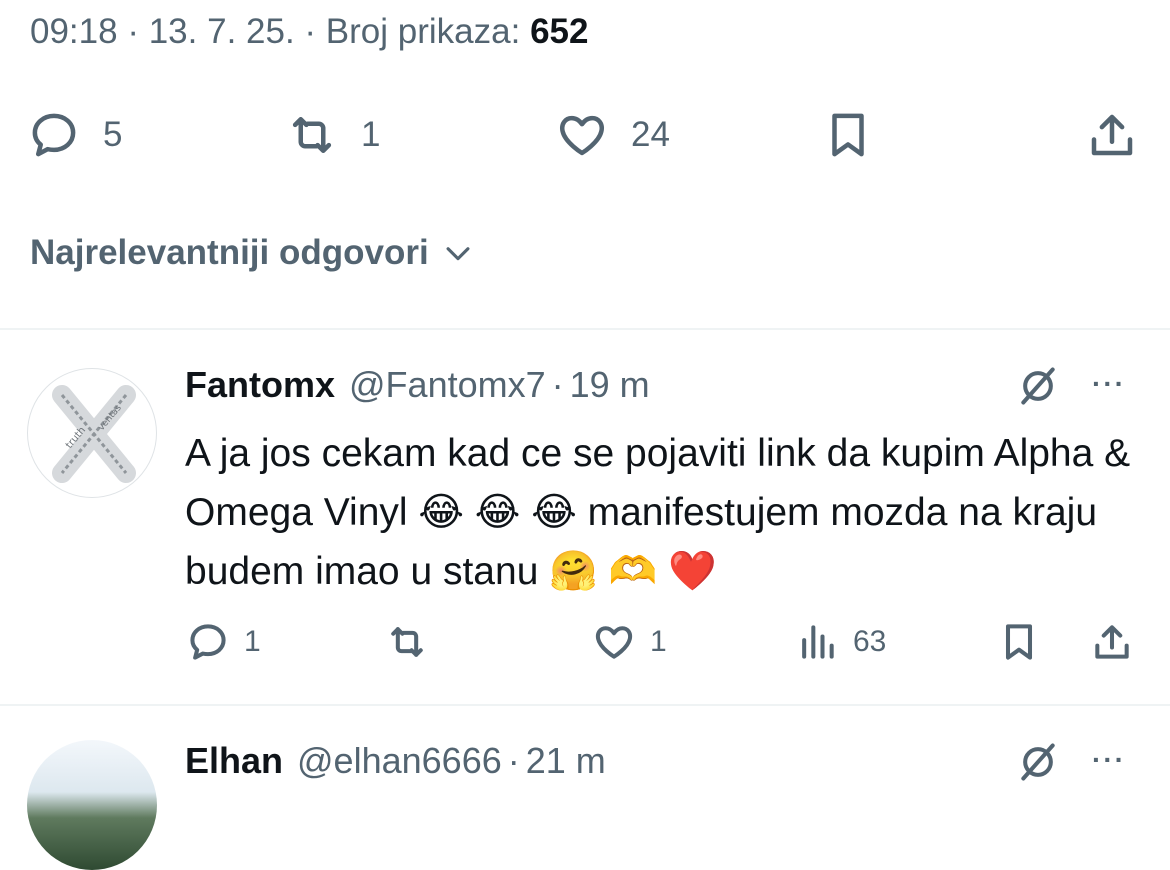 The image size is (1170, 870). I want to click on repost-button: 1, so click(332, 135).